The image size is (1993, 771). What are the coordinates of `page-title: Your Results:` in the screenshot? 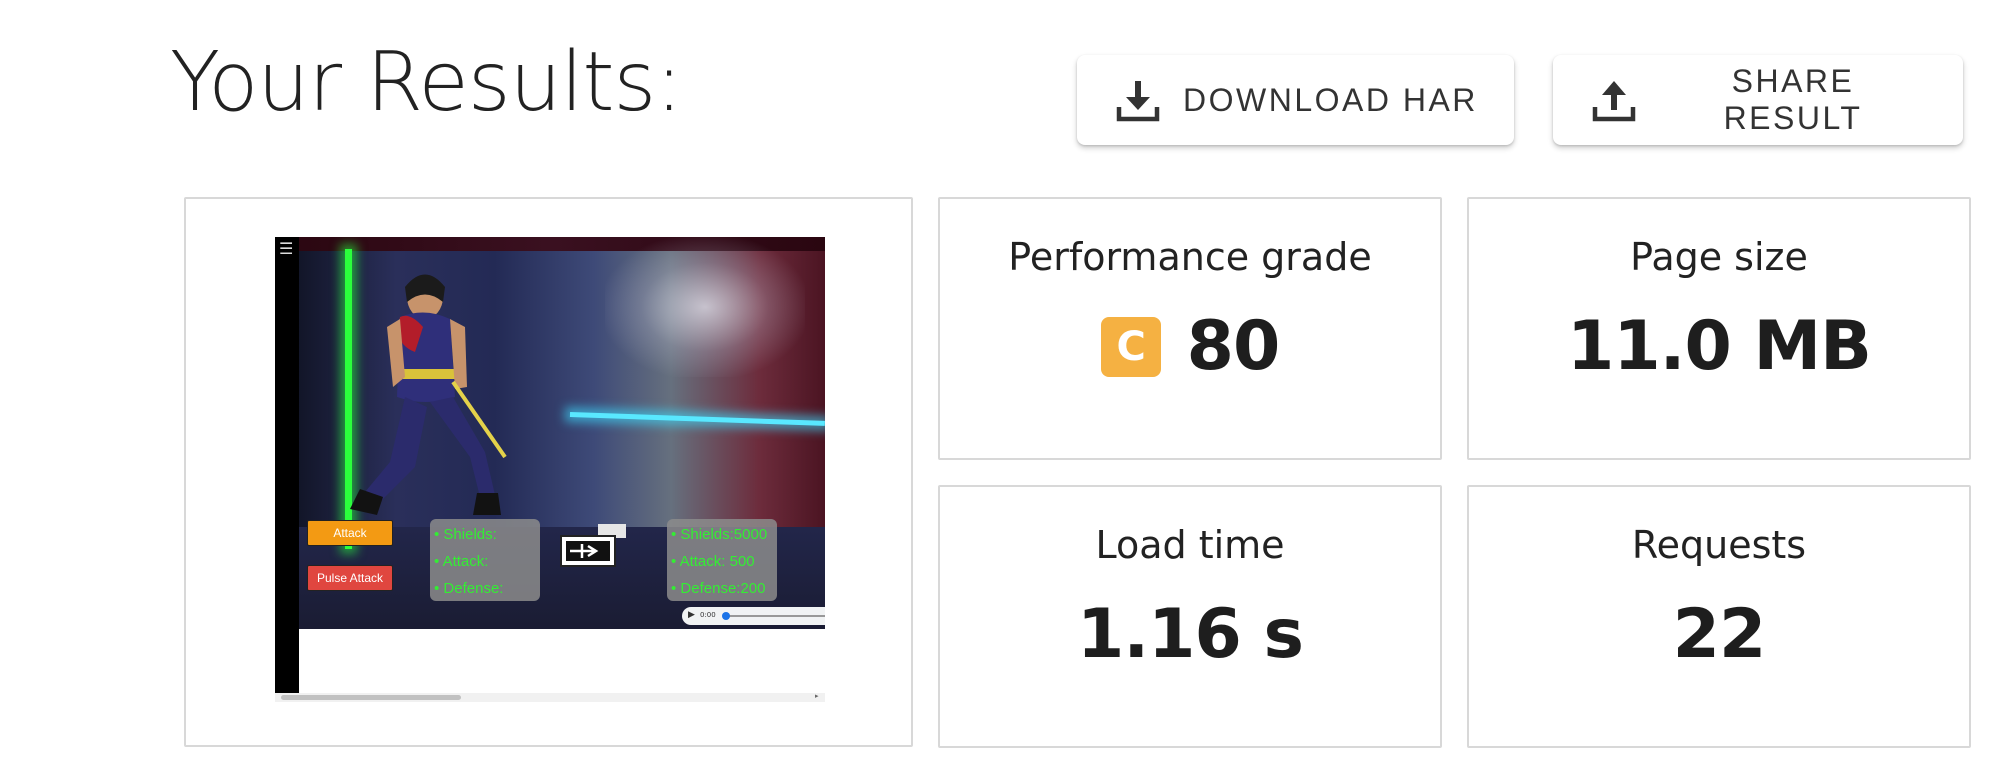 It's located at (426, 82).